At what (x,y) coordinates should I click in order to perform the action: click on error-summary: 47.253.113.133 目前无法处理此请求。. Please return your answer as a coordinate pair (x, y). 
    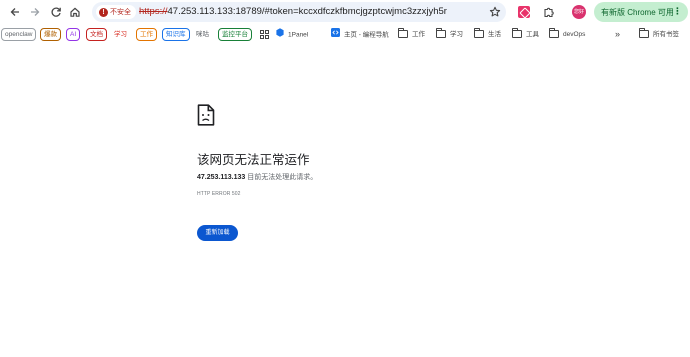
    Looking at the image, I should click on (257, 177).